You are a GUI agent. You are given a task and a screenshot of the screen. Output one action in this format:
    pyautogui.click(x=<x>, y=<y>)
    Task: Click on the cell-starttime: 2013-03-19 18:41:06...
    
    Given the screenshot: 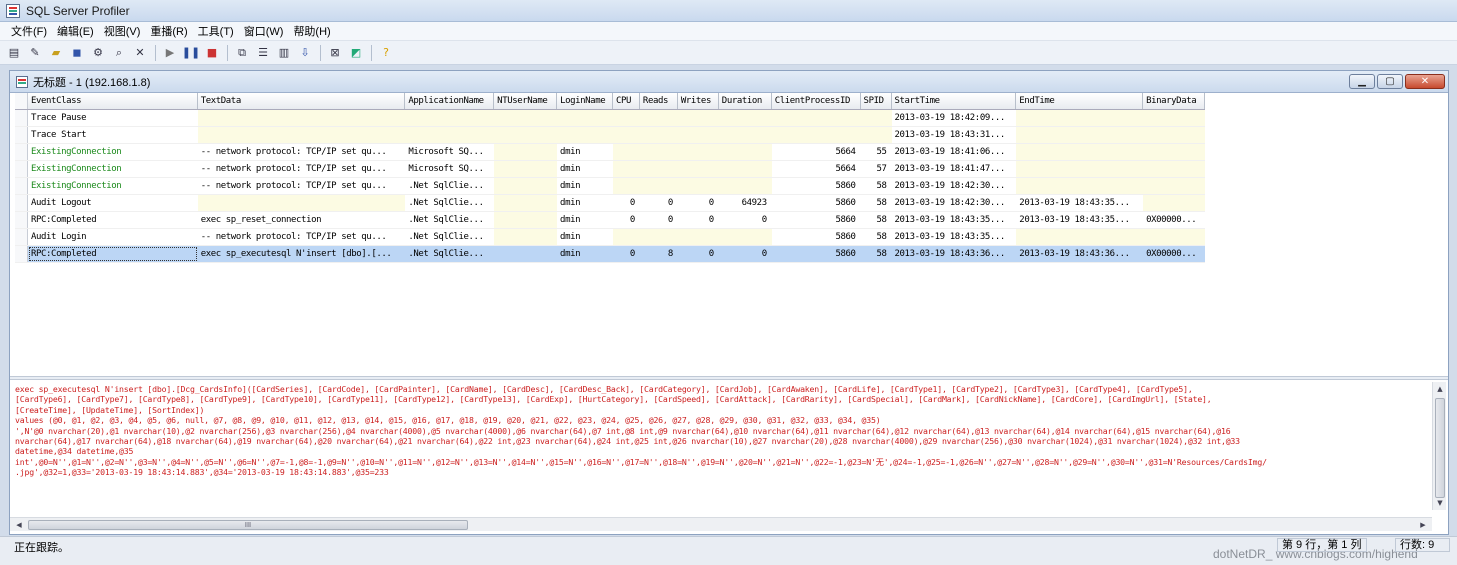 What is the action you would take?
    pyautogui.click(x=954, y=152)
    